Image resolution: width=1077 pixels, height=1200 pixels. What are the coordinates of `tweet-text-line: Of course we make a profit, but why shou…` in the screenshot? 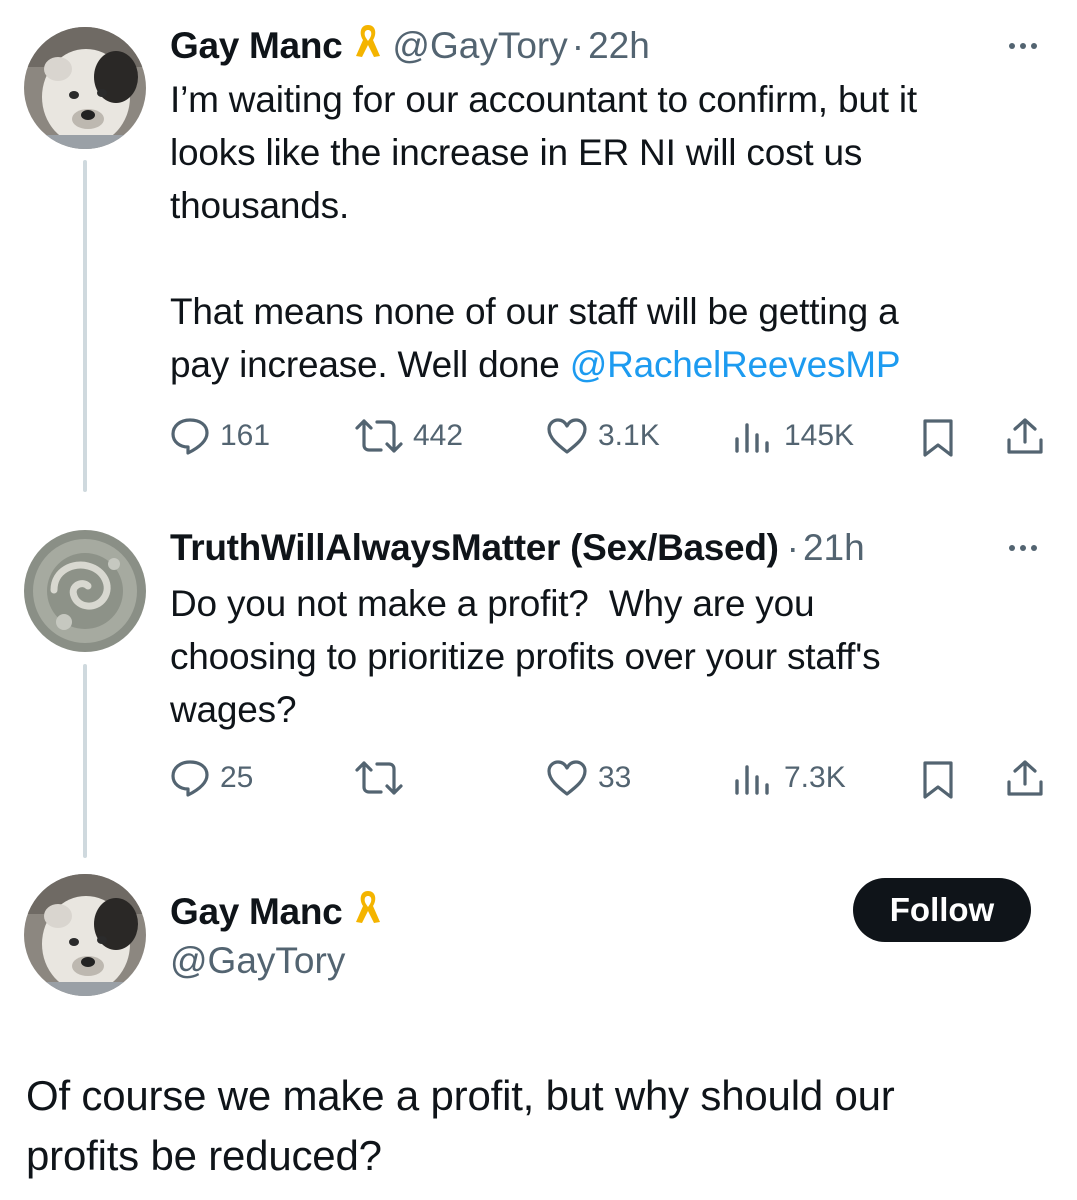 It's located at (460, 1095).